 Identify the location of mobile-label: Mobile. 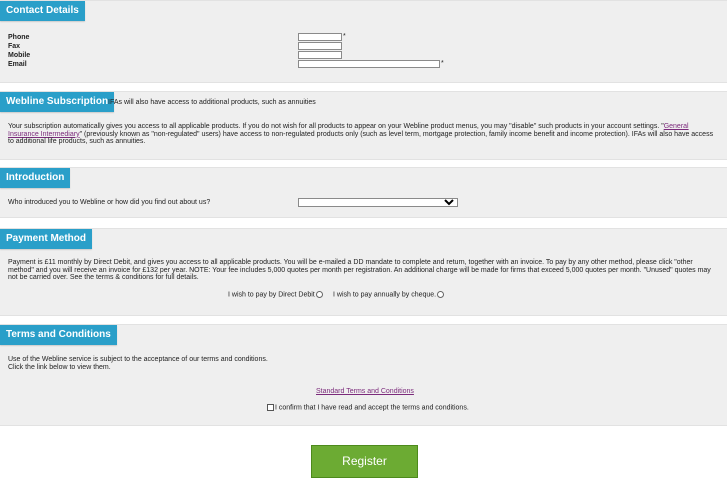
(19, 55).